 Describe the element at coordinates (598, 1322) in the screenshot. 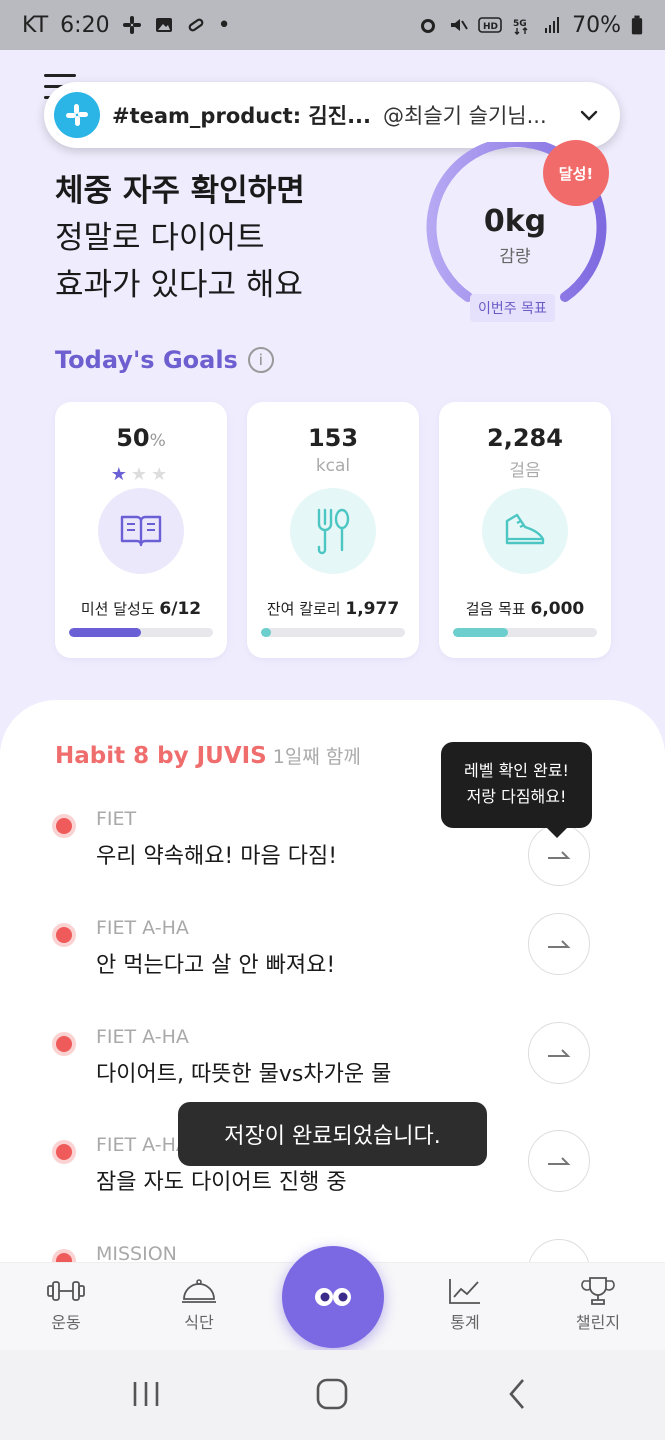

I see `nav-challenge-label: 챌린지` at that location.